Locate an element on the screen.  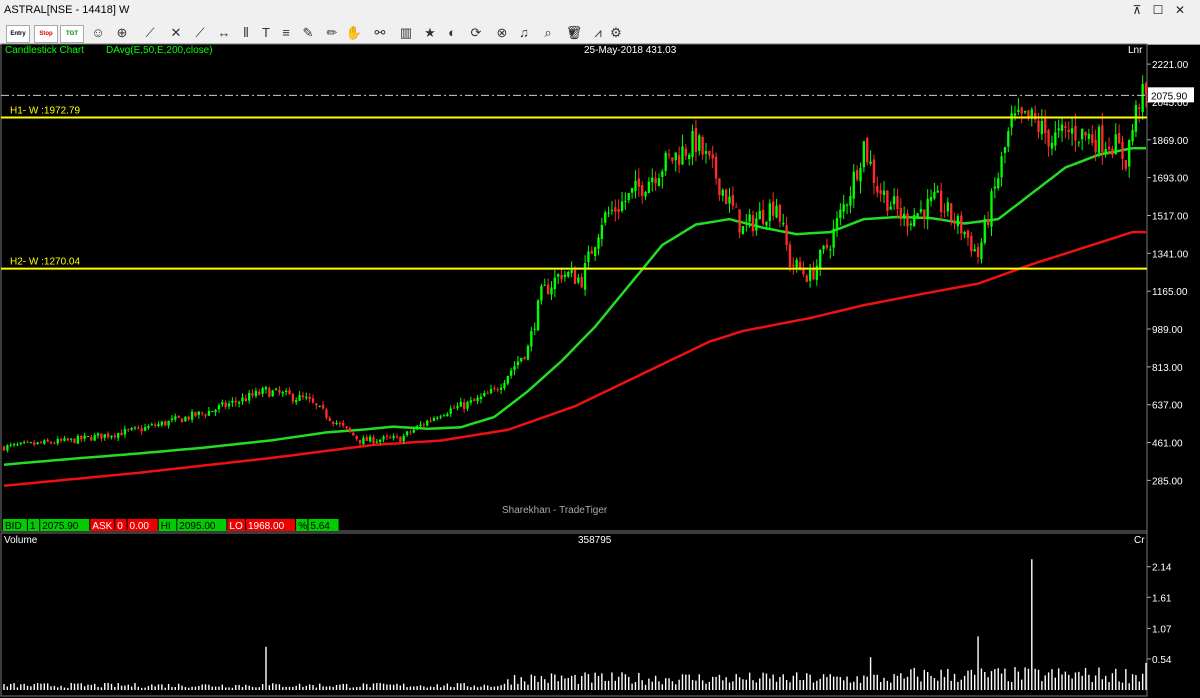
quote-value: % is located at coordinates (302, 526).